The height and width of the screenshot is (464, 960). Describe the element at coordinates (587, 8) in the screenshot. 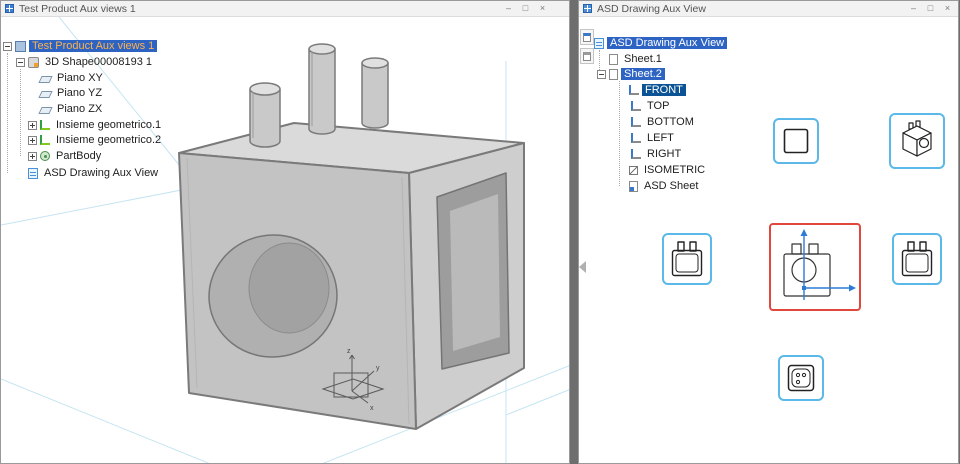

I see `drawing-window-icon` at that location.